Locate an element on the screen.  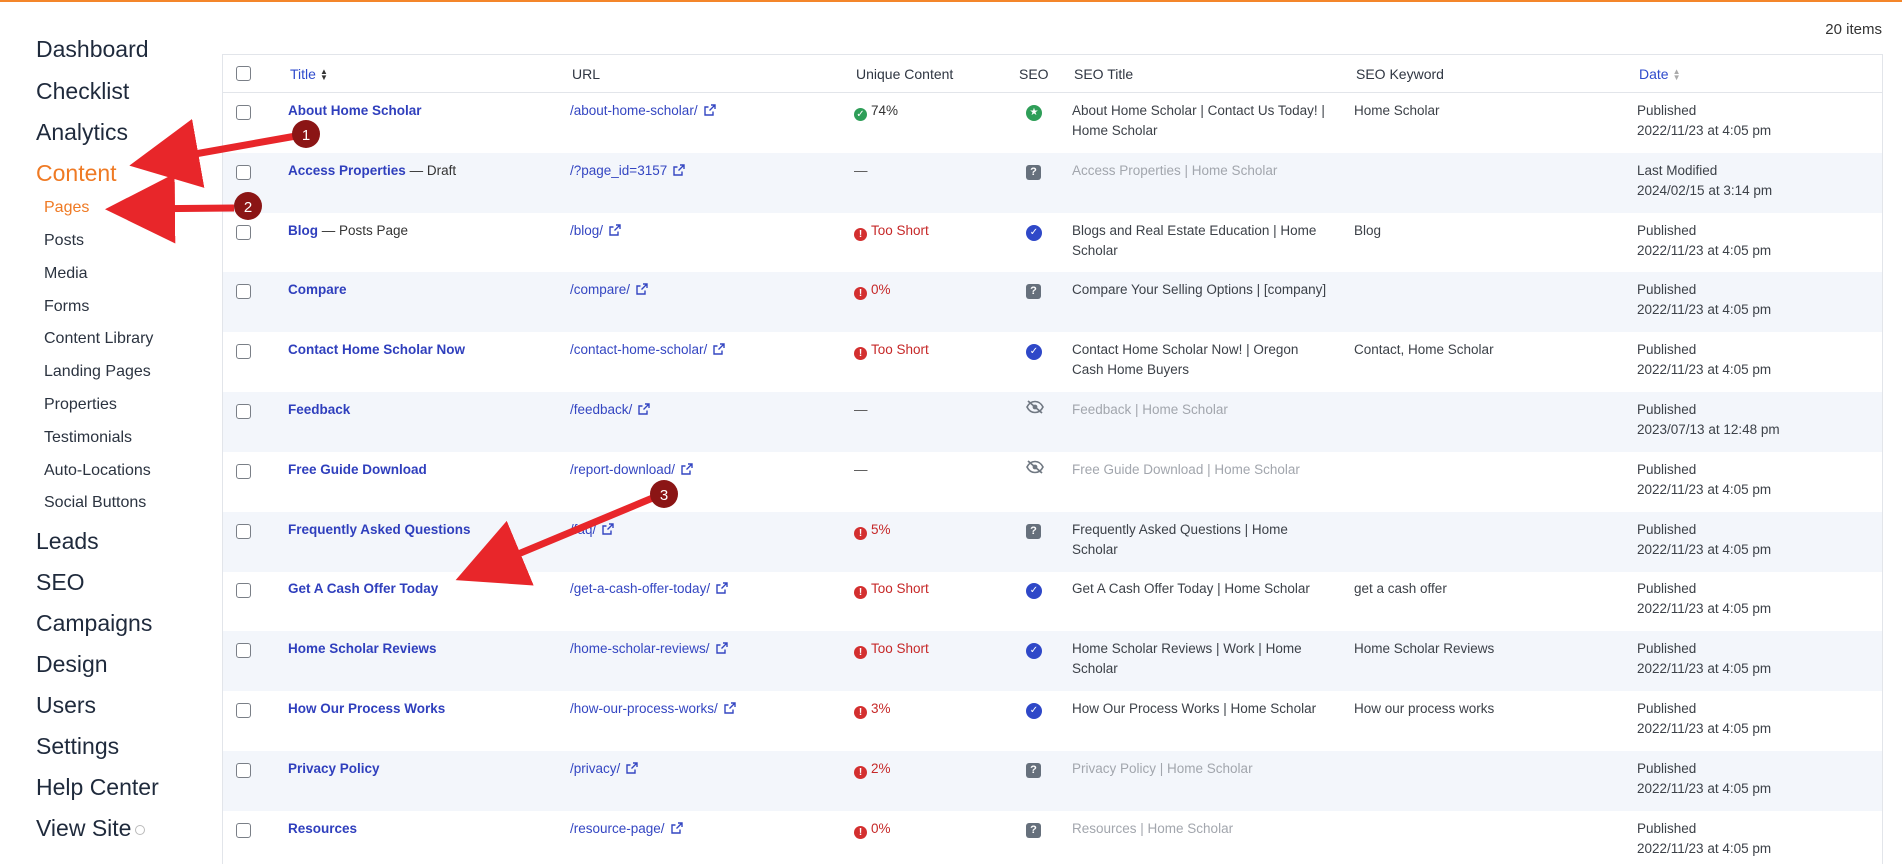
column-header-title: Title ▲ ▼ is located at coordinates (309, 74).